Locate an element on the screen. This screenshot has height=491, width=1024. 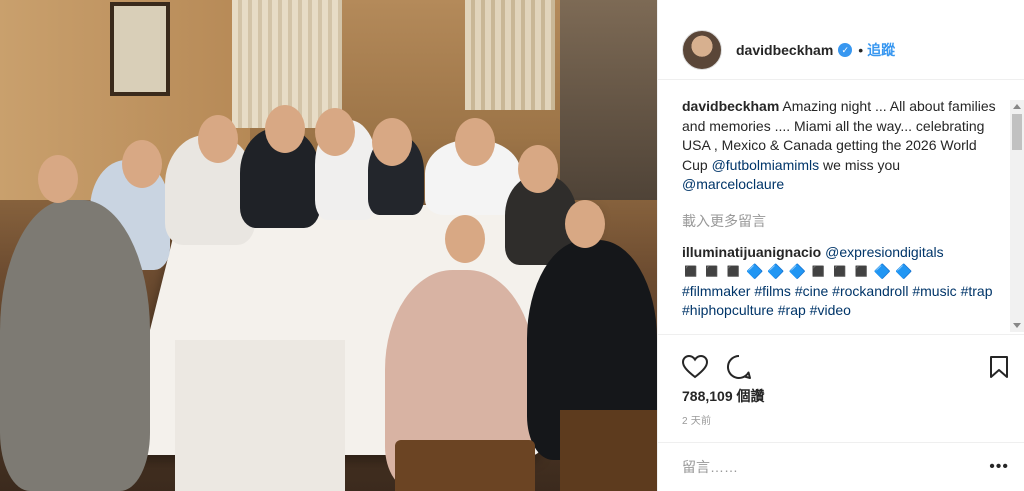
comment-hashtag: #video is located at coordinates (830, 310).